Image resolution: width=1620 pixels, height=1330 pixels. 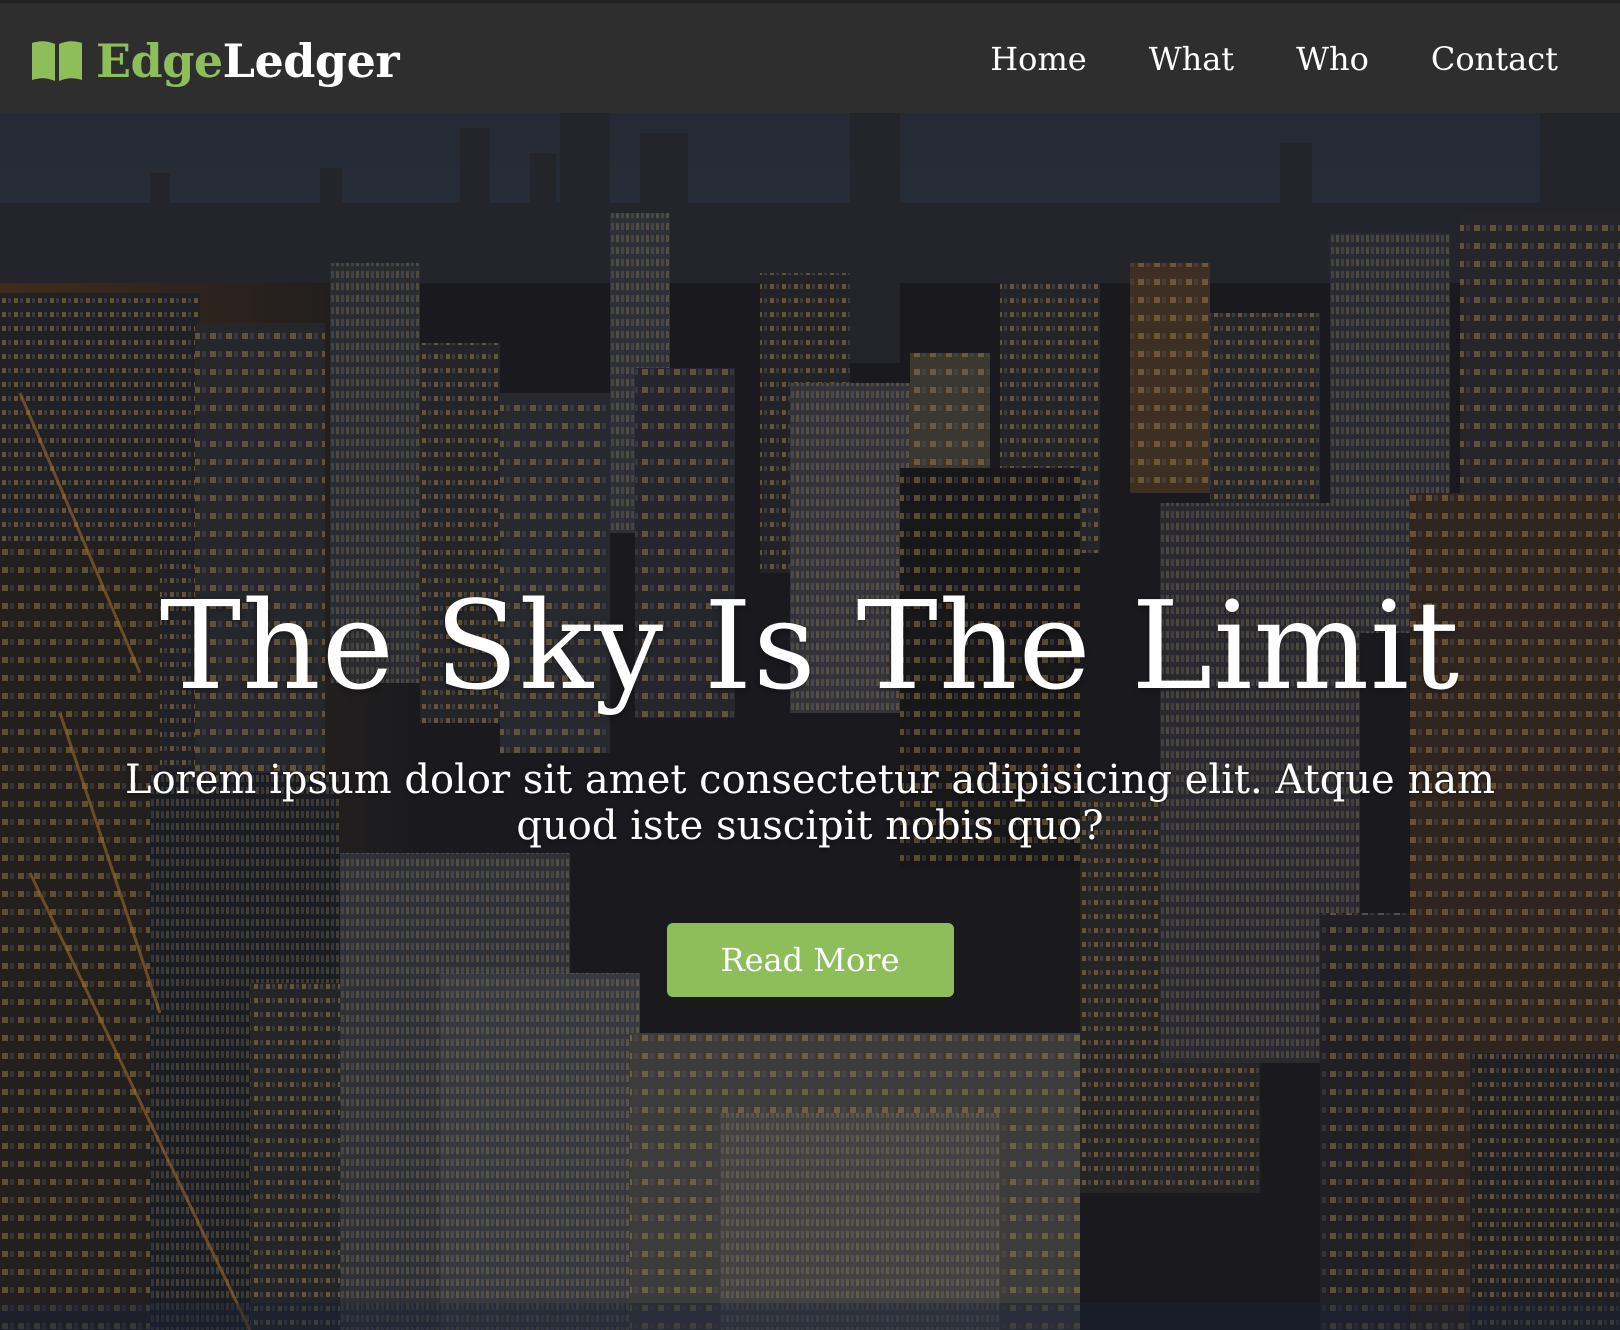 I want to click on brand-name-part1: Edge, so click(x=159, y=61).